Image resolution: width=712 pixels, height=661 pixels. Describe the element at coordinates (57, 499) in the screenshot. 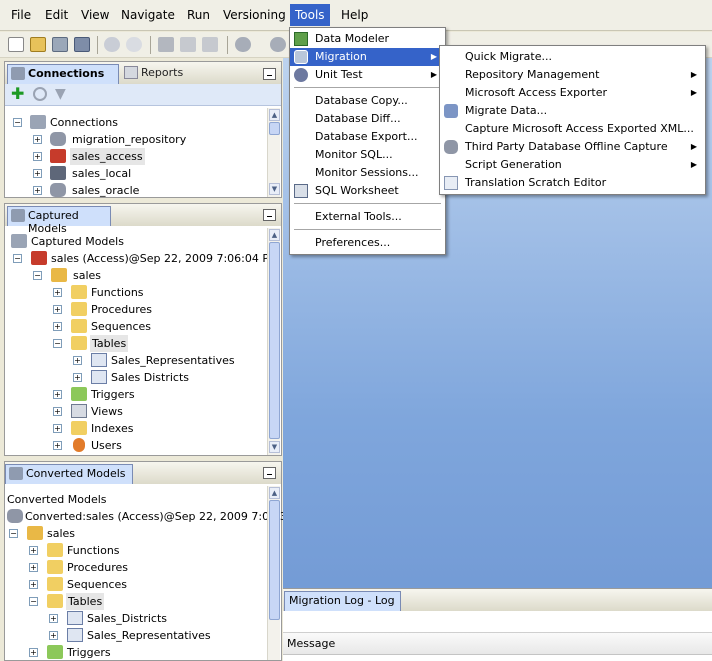

I see `tree-node-converted-root: Converted Models` at that location.